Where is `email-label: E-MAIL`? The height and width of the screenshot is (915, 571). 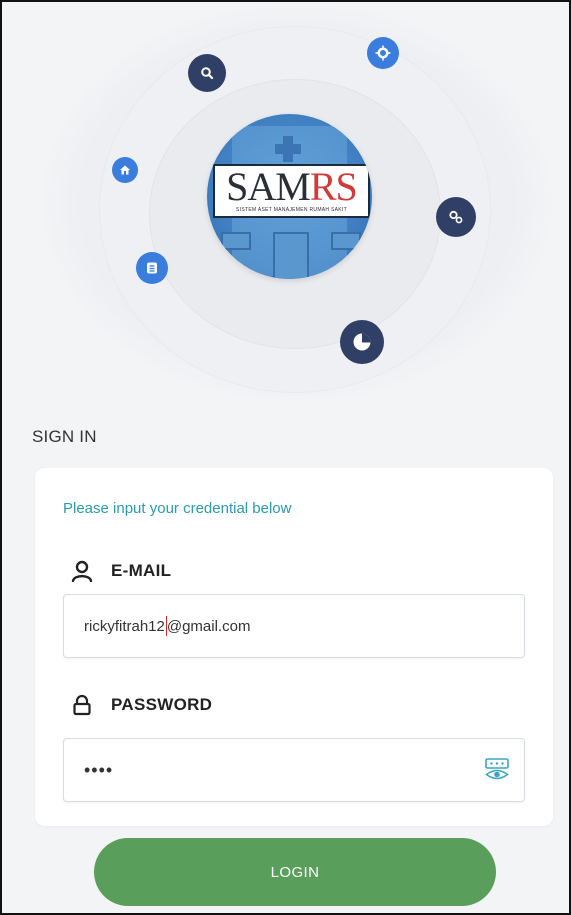 email-label: E-MAIL is located at coordinates (121, 571).